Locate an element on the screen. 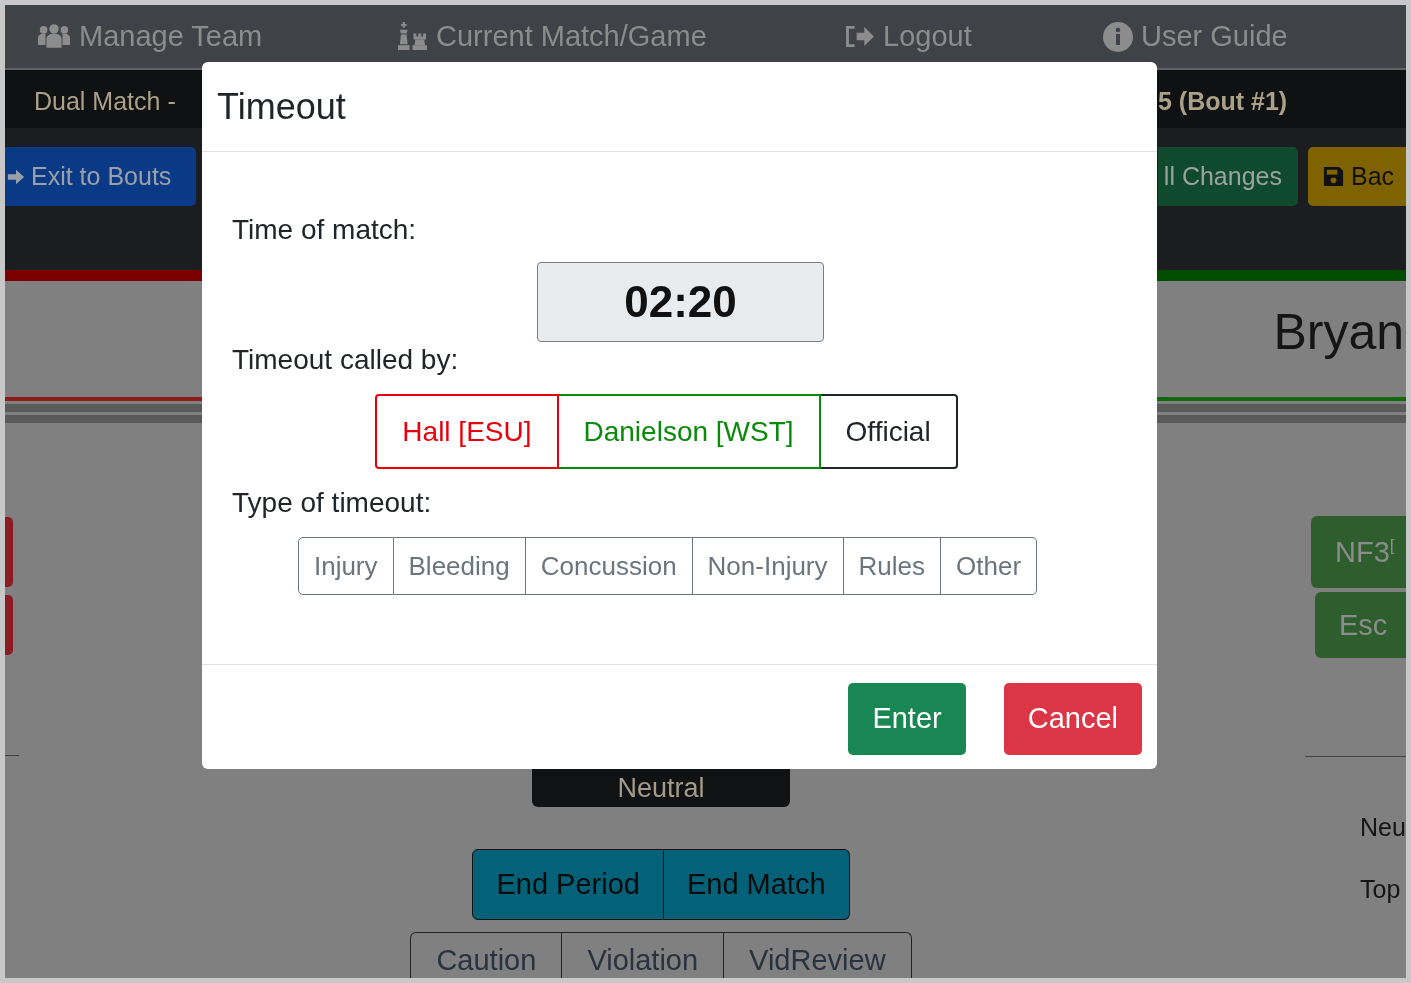 The height and width of the screenshot is (983, 1411). info-icon is located at coordinates (1118, 36).